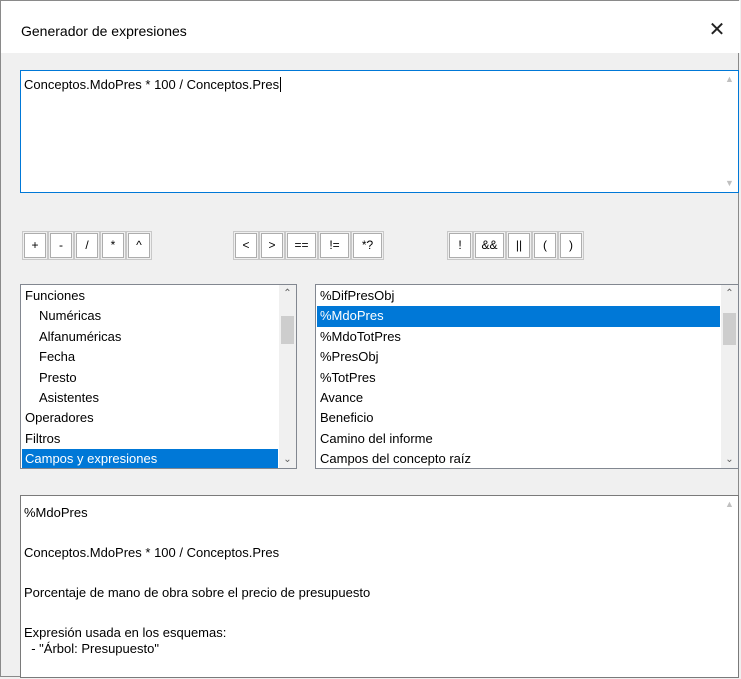 This screenshot has width=741, height=679. What do you see at coordinates (518, 316) in the screenshot?
I see `field-item-selected: %MdoPres` at bounding box center [518, 316].